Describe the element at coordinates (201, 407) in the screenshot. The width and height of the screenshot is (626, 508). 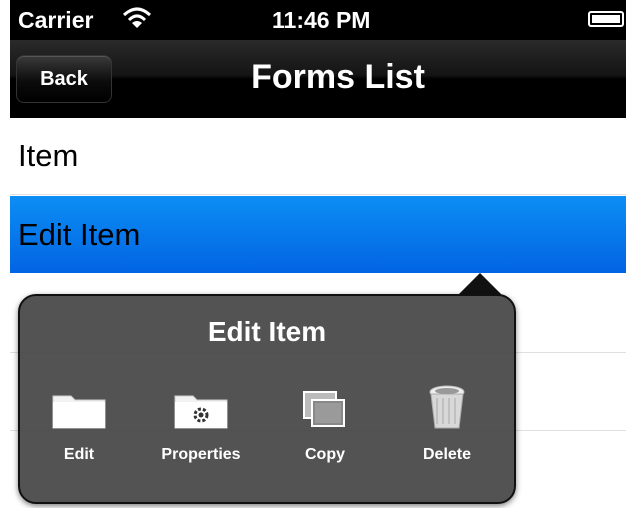
I see `folder-gear-icon` at that location.